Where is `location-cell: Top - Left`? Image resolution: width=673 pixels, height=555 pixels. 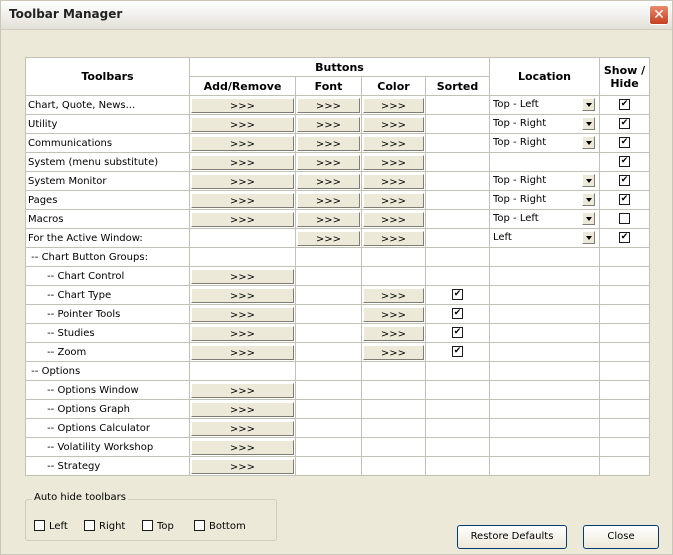
location-cell: Top - Left is located at coordinates (544, 105).